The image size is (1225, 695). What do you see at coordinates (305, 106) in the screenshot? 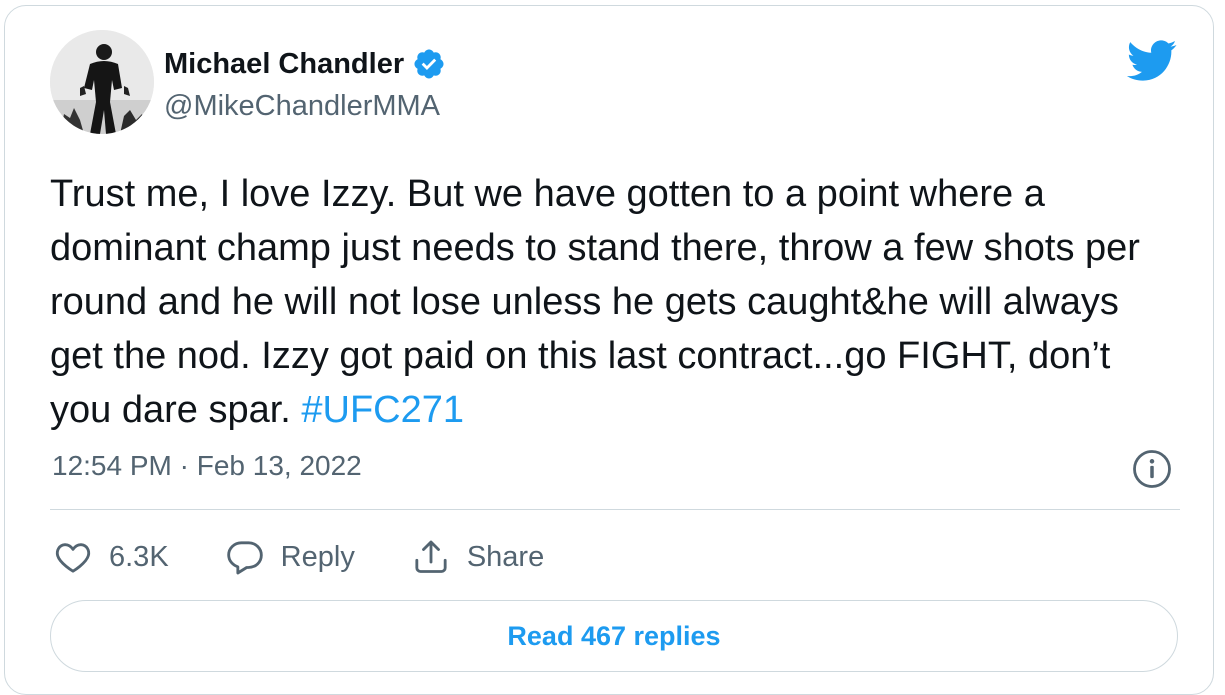
I see `author-handle: @MikeChandlerMMA` at bounding box center [305, 106].